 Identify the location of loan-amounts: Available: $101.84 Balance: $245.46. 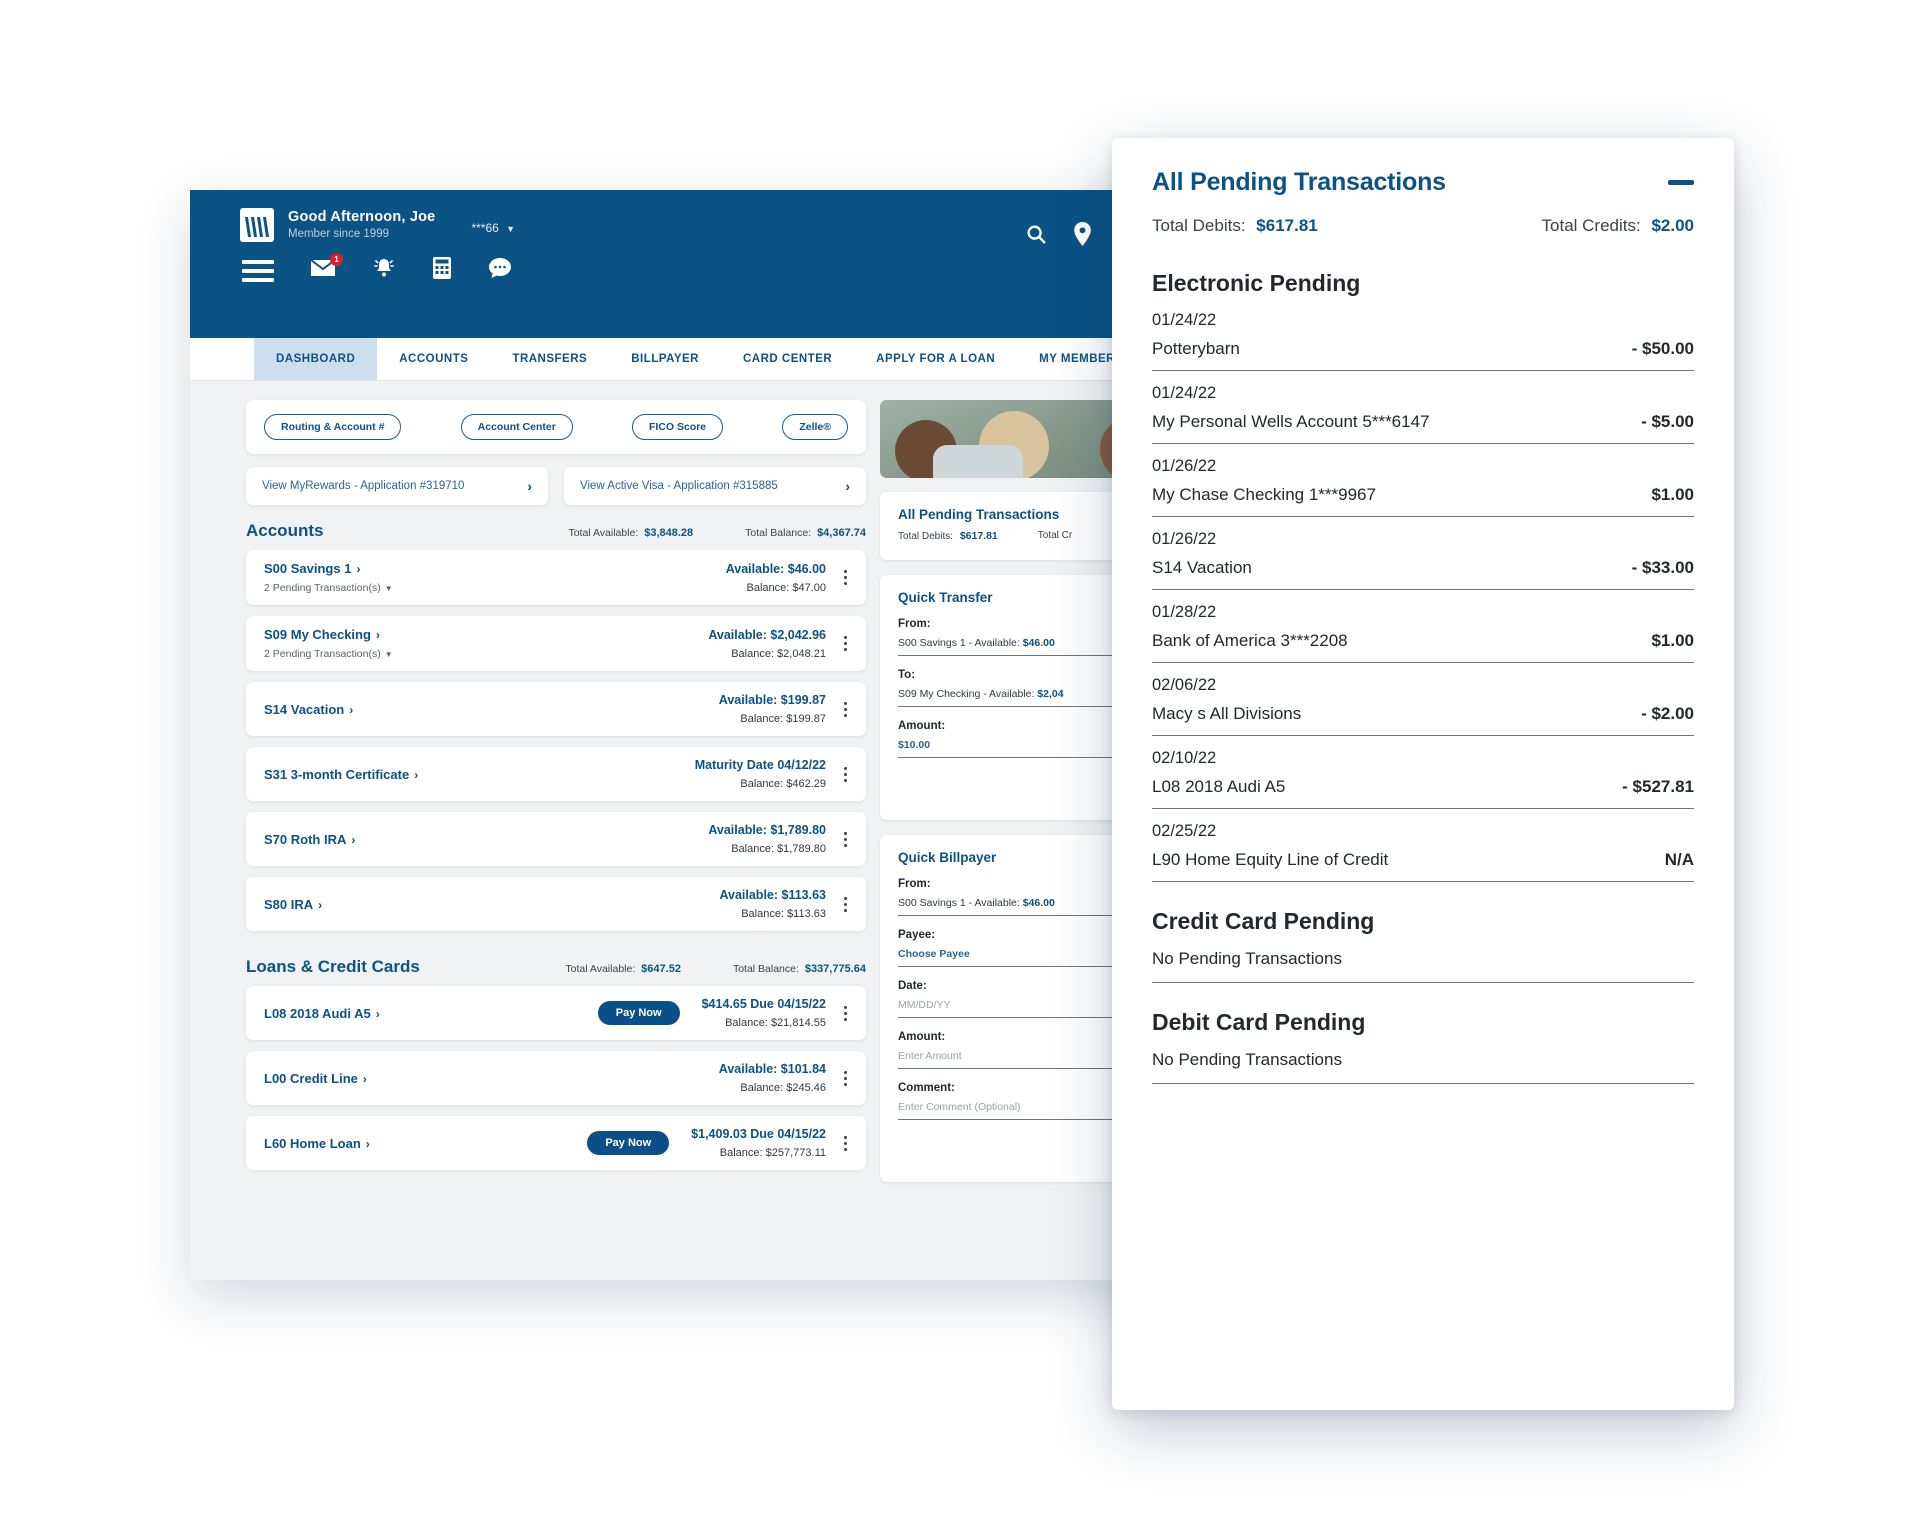
(772, 1078).